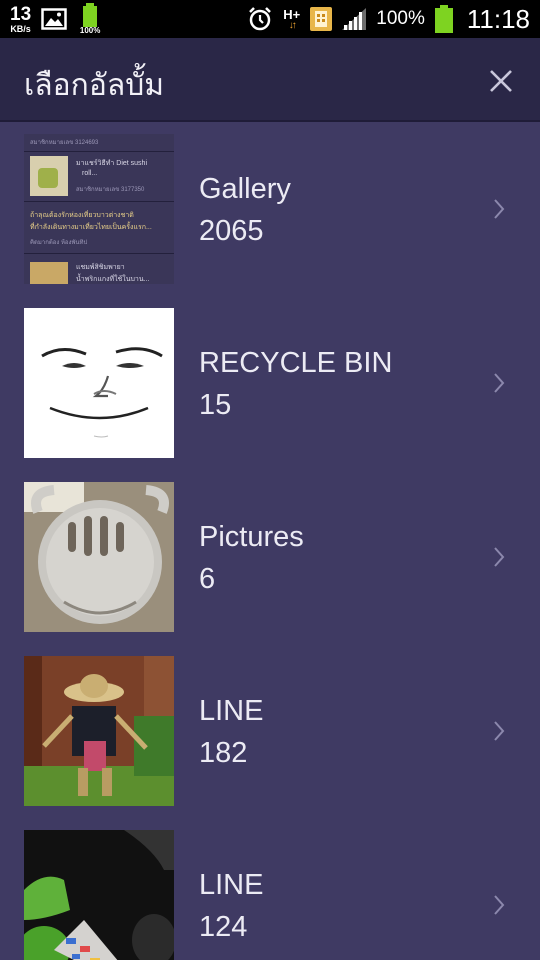  I want to click on close-button, so click(501, 81).